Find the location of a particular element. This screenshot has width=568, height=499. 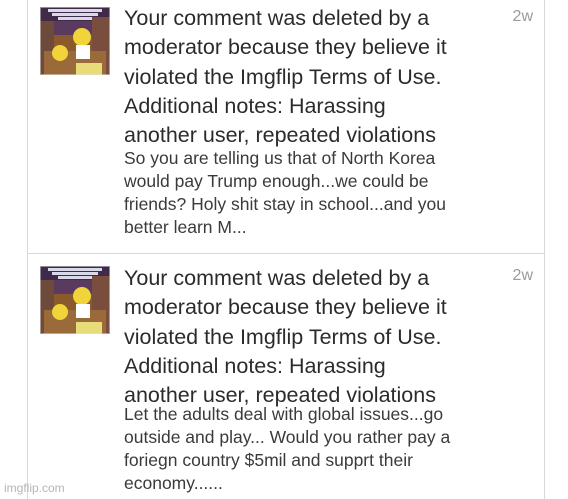

imgflip-watermark: imgflip.com is located at coordinates (34, 488).